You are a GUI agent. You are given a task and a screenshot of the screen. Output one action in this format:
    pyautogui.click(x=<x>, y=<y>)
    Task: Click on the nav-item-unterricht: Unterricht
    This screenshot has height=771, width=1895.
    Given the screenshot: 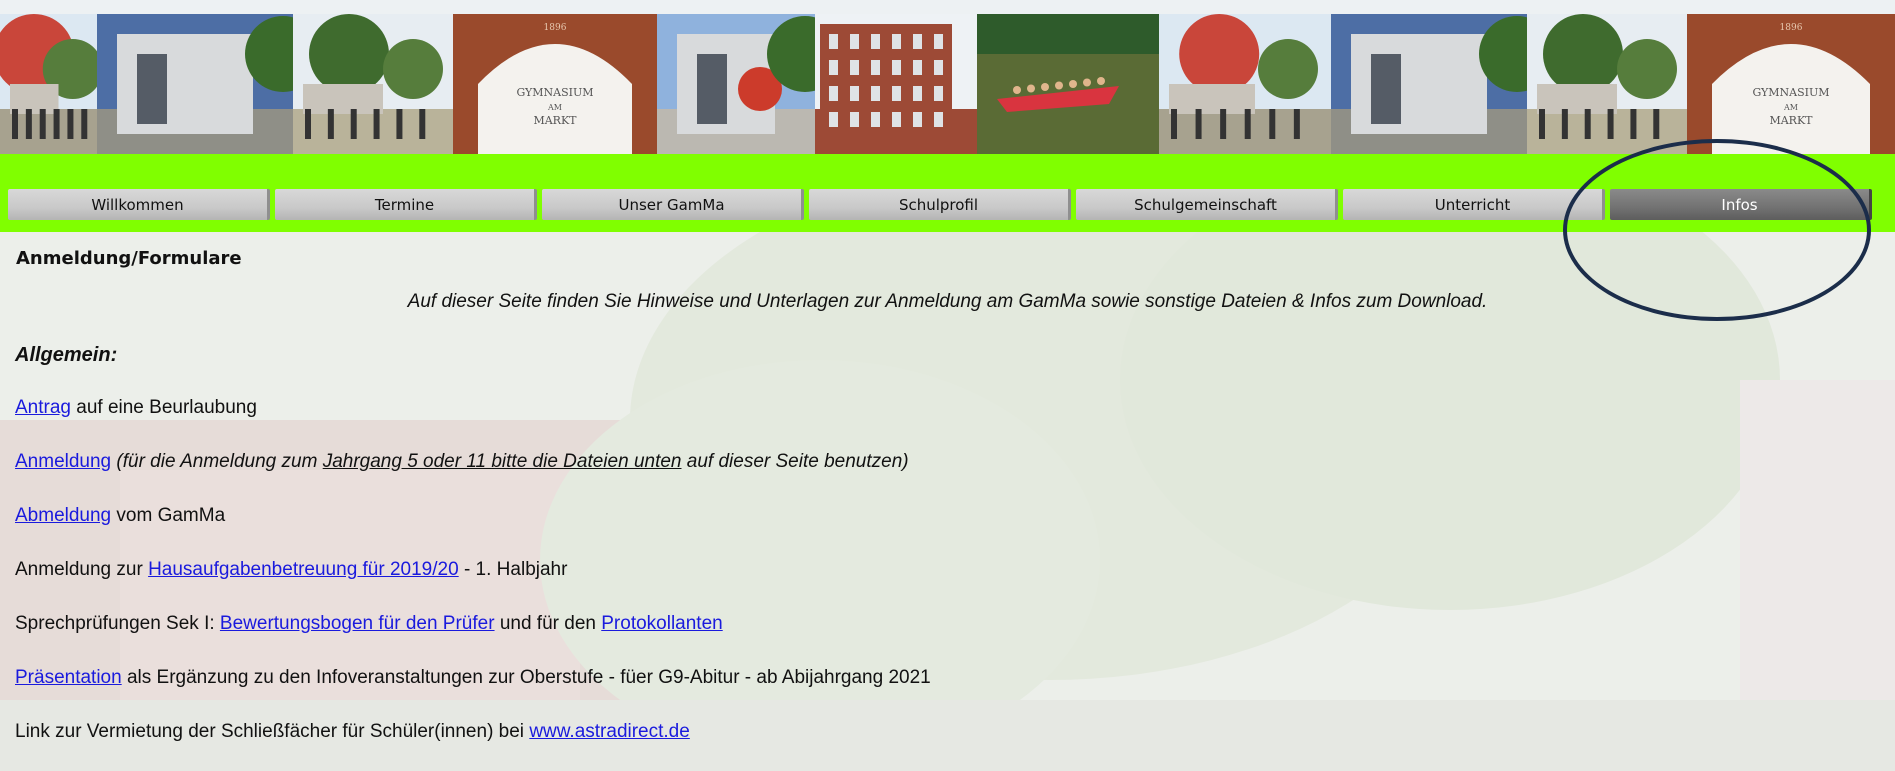 What is the action you would take?
    pyautogui.click(x=1474, y=204)
    